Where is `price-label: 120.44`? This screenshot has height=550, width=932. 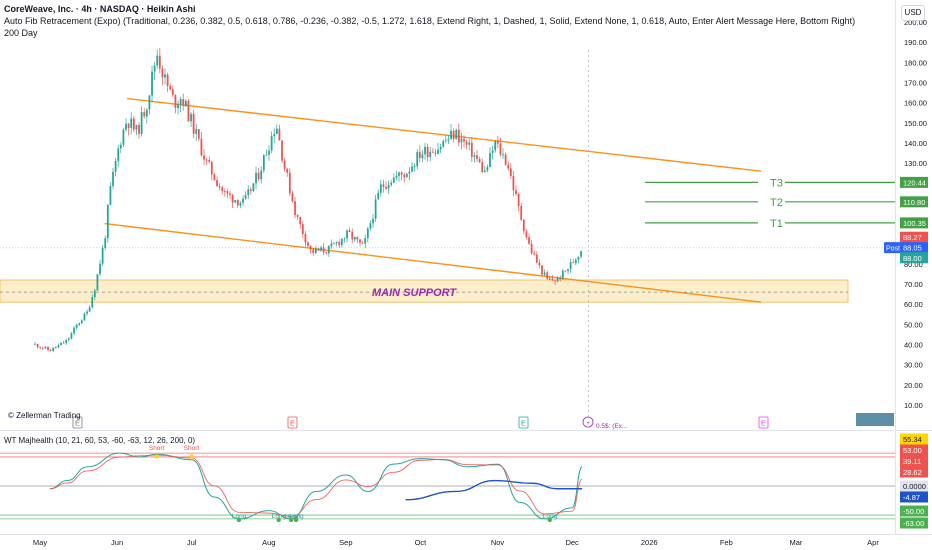 price-label: 120.44 is located at coordinates (914, 182).